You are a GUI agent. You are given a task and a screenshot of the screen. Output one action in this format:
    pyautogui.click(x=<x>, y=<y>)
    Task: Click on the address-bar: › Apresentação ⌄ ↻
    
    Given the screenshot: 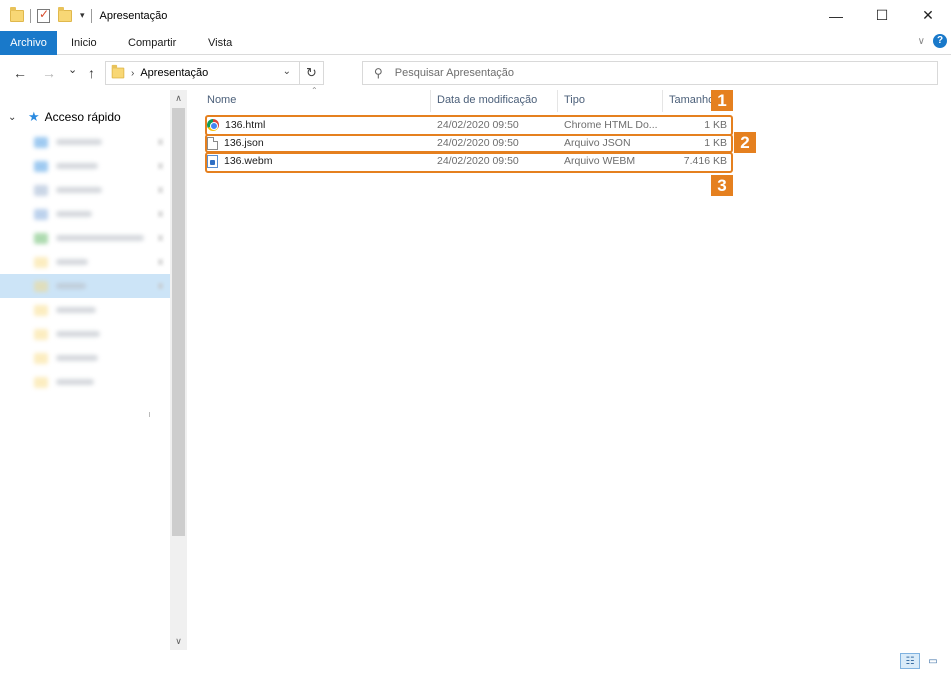 What is the action you would take?
    pyautogui.click(x=214, y=73)
    